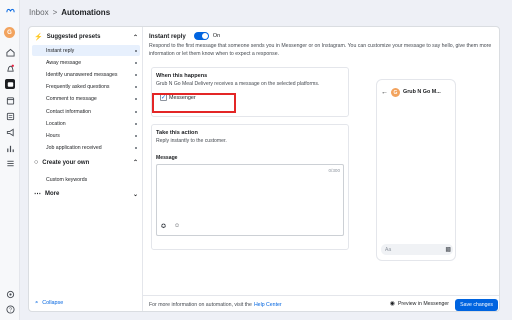 This screenshot has height=320, width=512. Describe the element at coordinates (216, 36) in the screenshot. I see `toggle-label: On` at that location.